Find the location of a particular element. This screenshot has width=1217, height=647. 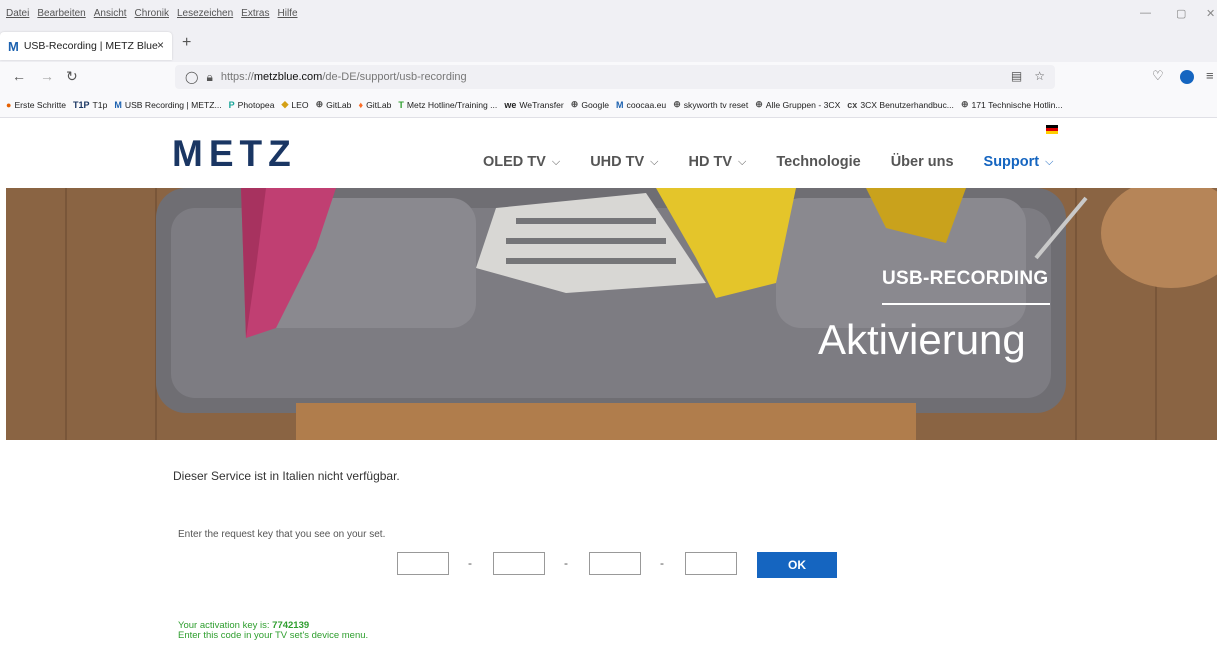

bookmark-item: ◆ LEO is located at coordinates (294, 104).